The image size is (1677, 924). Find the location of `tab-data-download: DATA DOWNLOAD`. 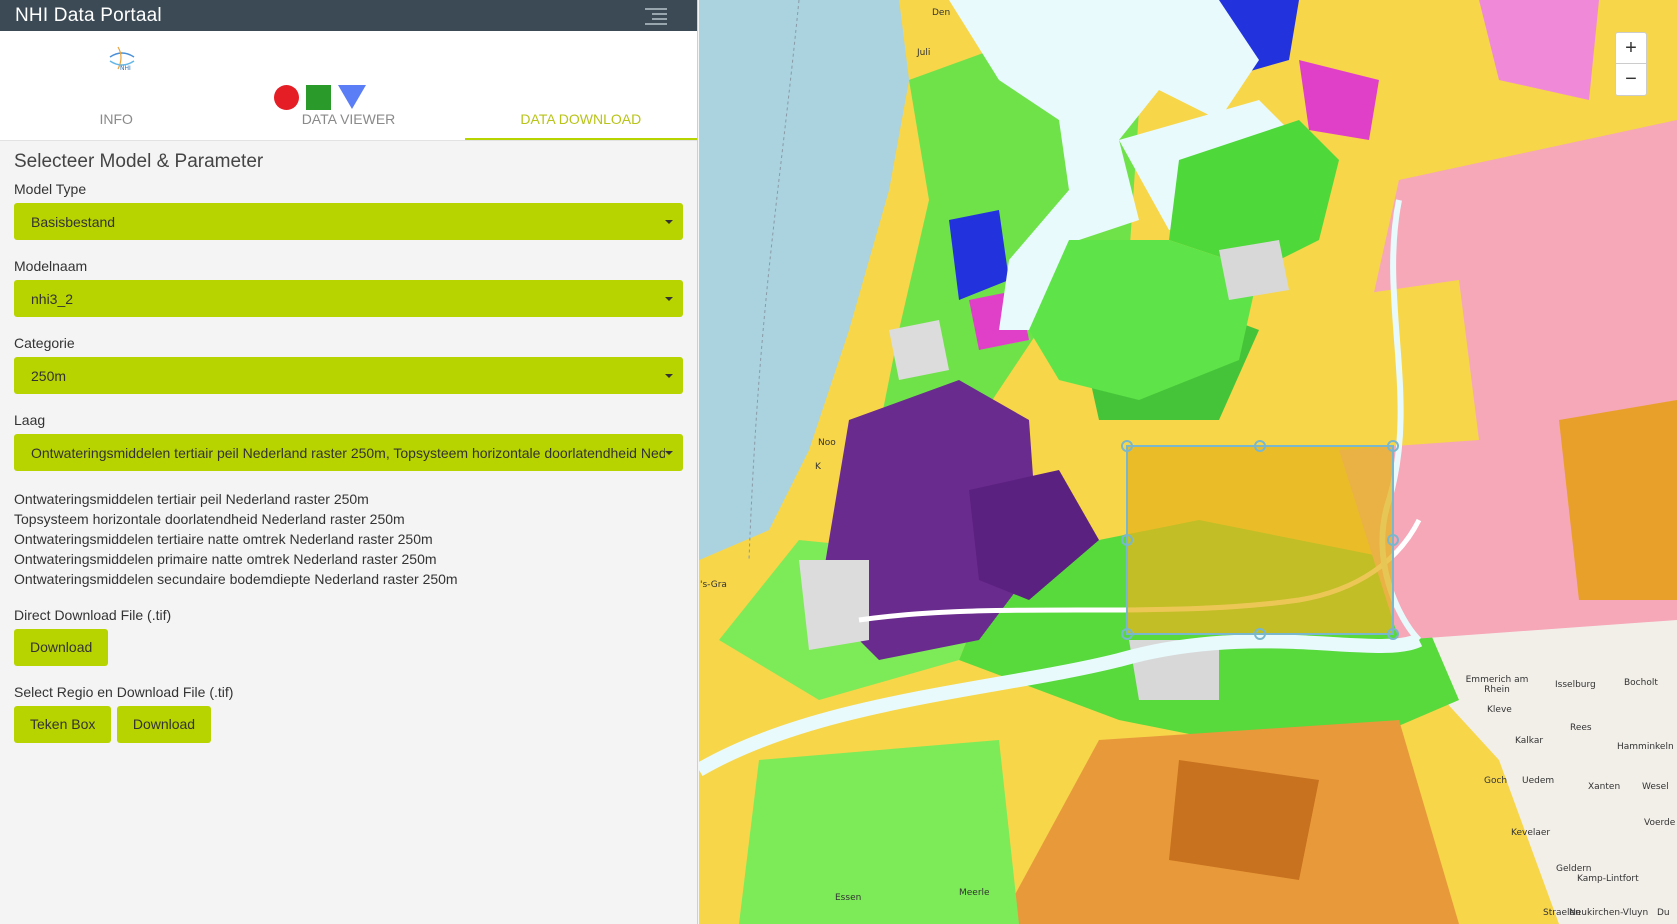

tab-data-download: DATA DOWNLOAD is located at coordinates (580, 116).